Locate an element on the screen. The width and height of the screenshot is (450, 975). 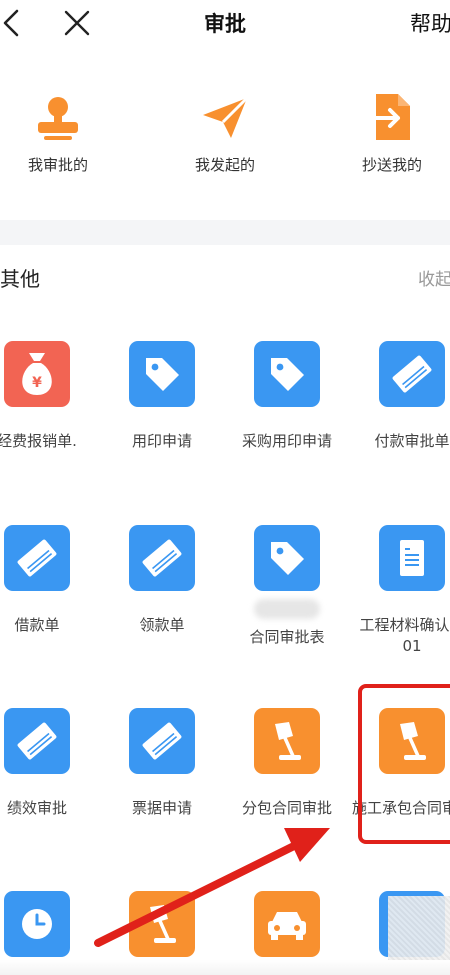
quick-action-label: 我发起的 is located at coordinates (224, 165).